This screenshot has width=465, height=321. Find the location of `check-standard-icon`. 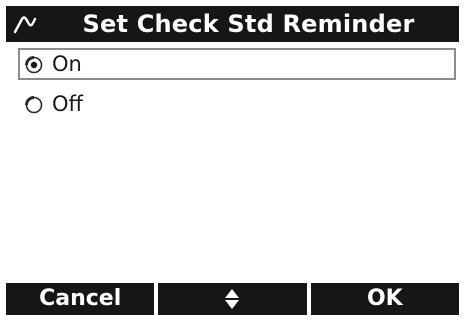

check-standard-icon is located at coordinates (25, 24).